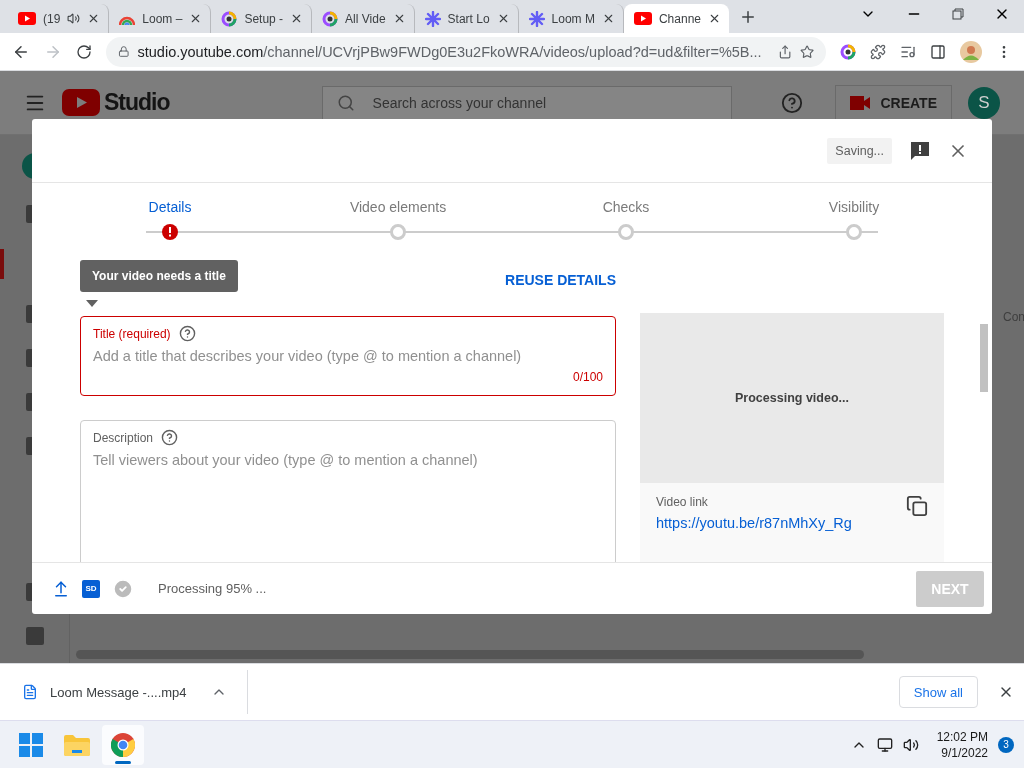 The width and height of the screenshot is (1024, 768). Describe the element at coordinates (917, 506) in the screenshot. I see `copy-icon` at that location.